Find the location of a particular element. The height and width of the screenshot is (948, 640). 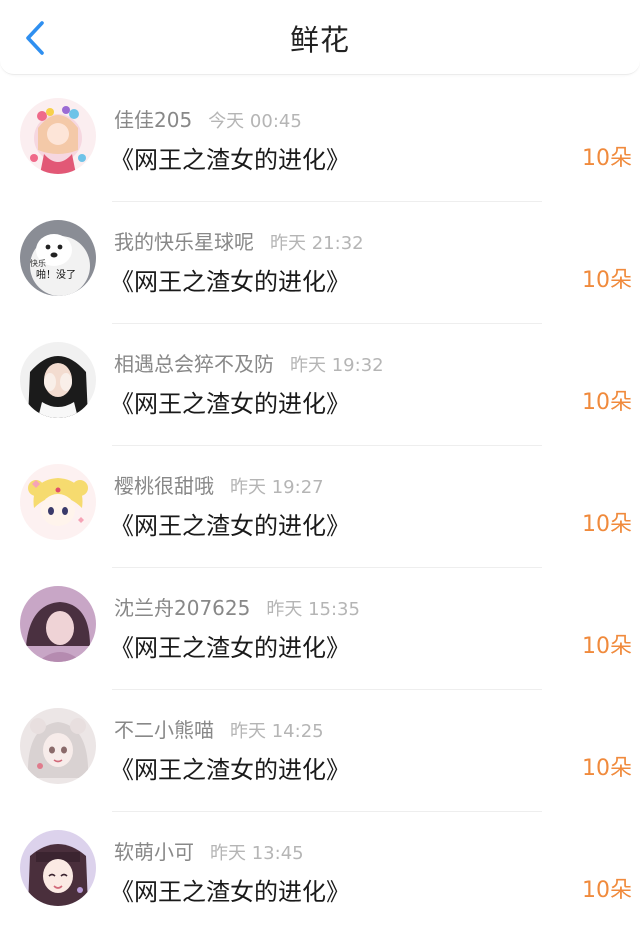

list-item: 佳佳205 今天 00:45 《网王之渣女的进化》 10朵 is located at coordinates (320, 141).